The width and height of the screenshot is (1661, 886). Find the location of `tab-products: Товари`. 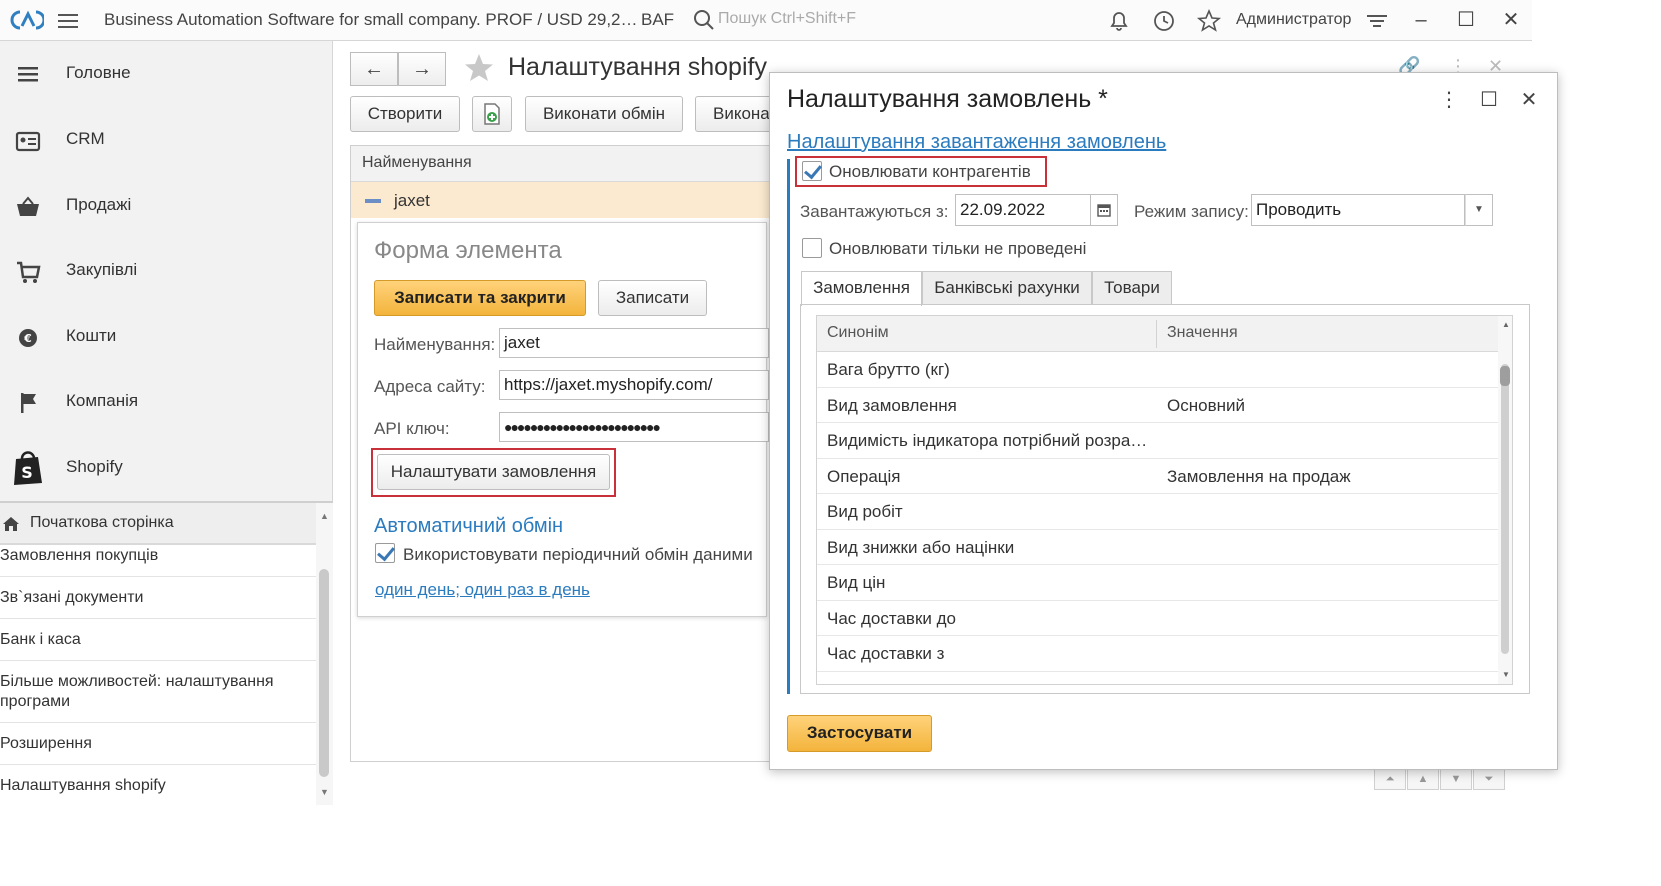

tab-products: Товари is located at coordinates (1132, 288).